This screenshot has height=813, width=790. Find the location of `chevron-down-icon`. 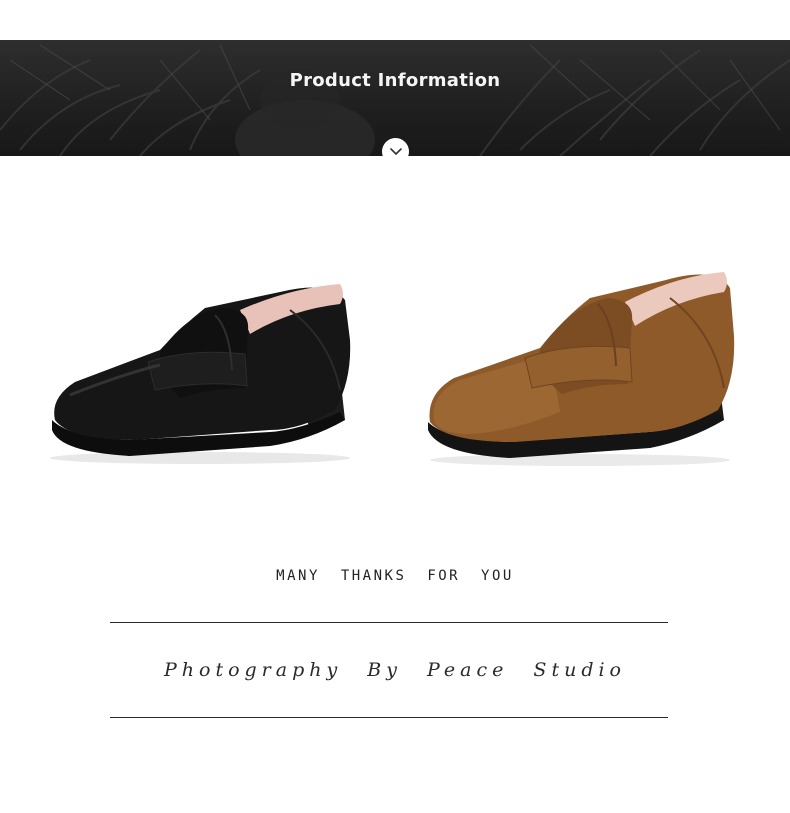

chevron-down-icon is located at coordinates (395, 151).